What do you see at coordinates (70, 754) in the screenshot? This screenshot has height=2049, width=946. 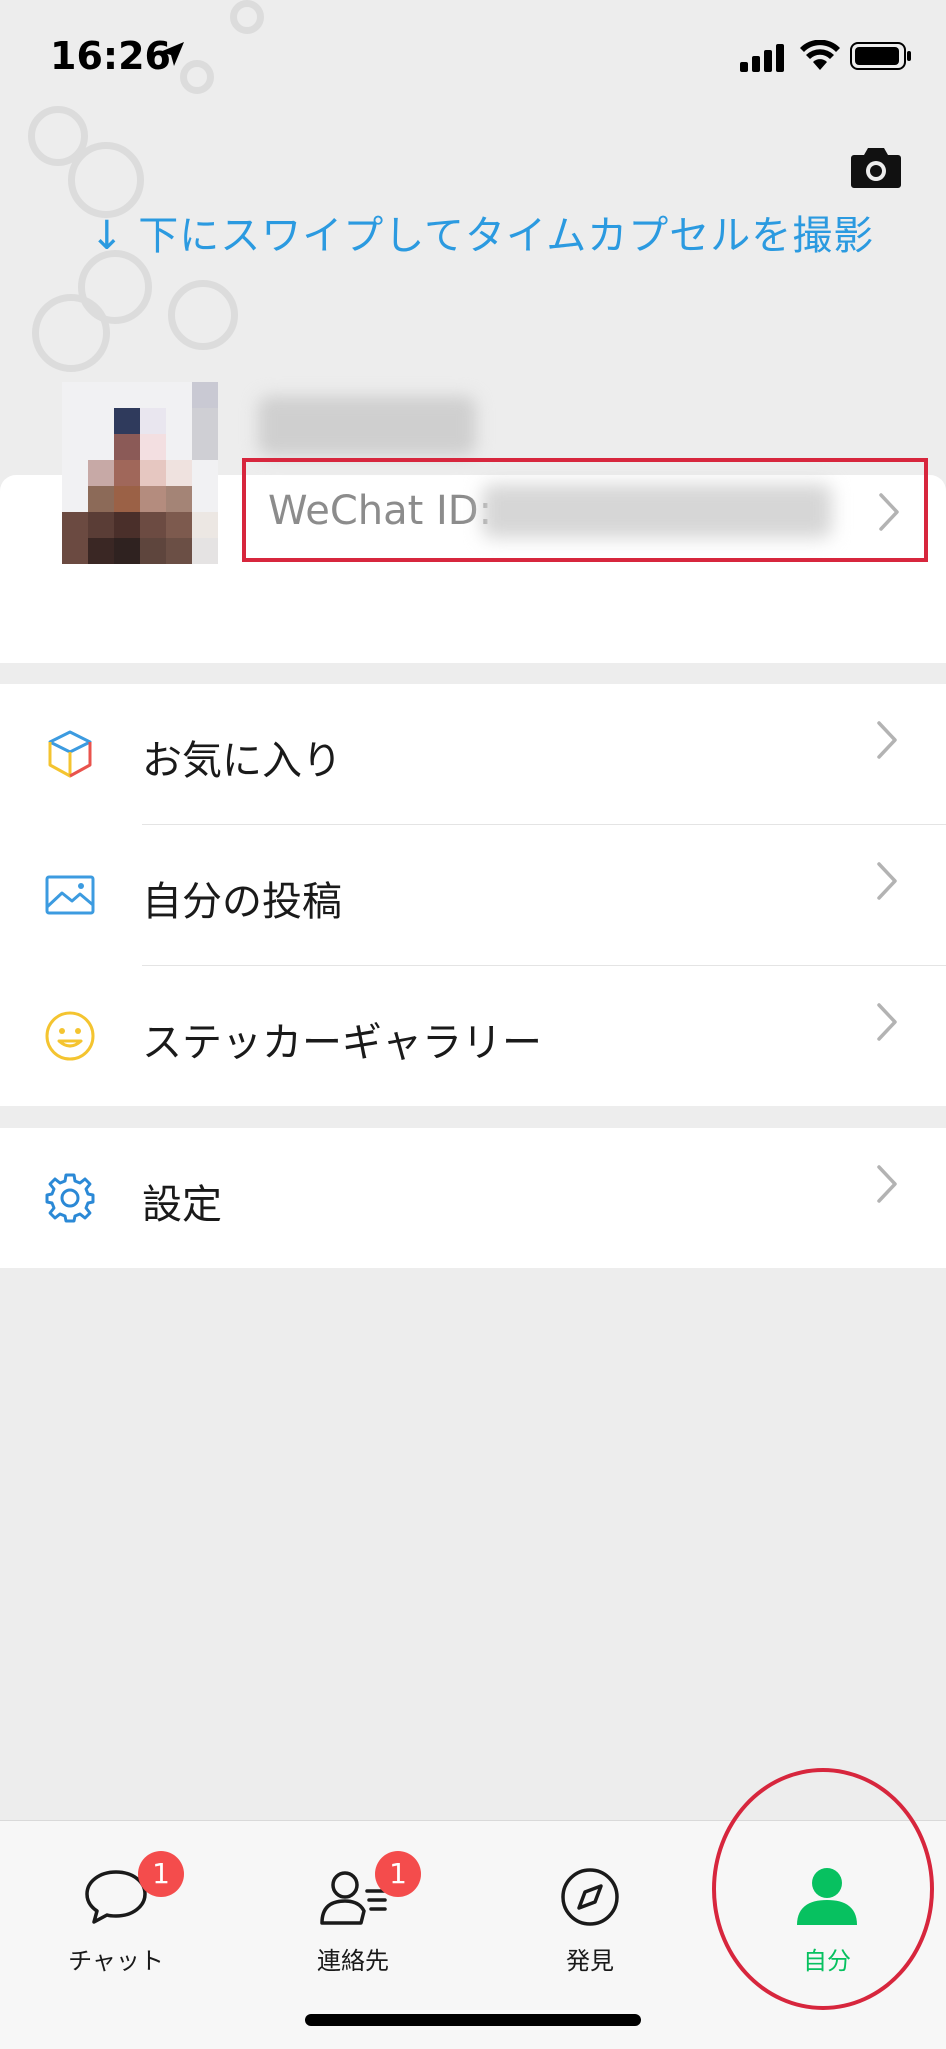 I see `favorites-cube-icon` at bounding box center [70, 754].